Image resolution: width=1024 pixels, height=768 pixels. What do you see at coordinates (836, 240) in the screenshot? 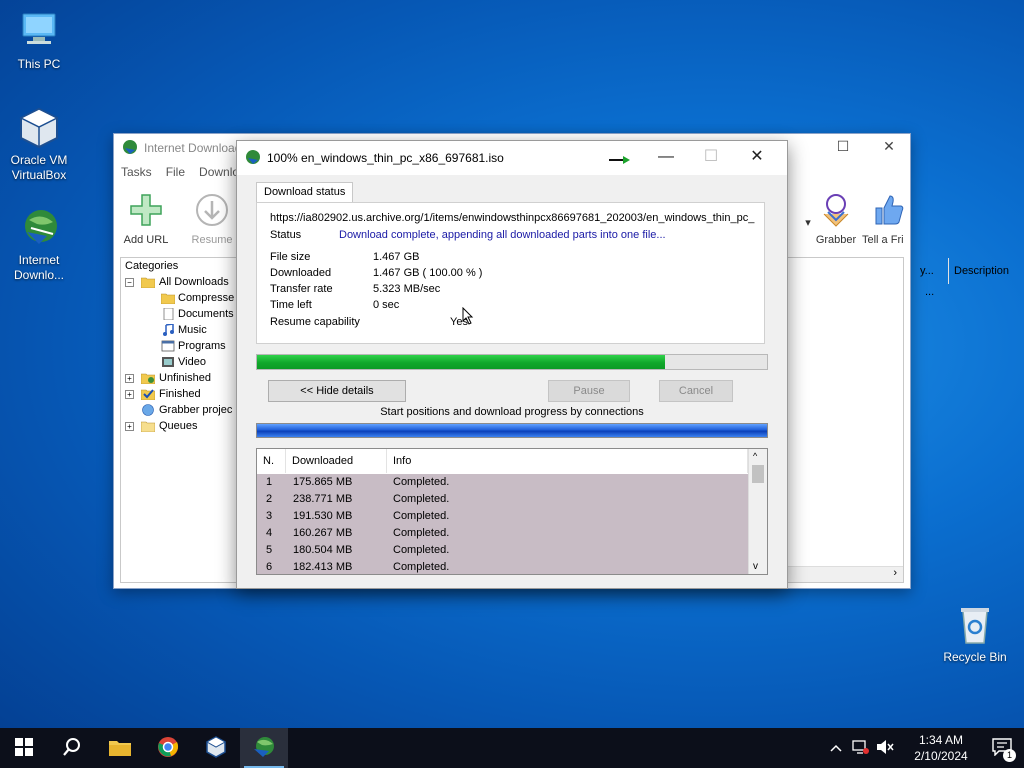
I see `grabber-label: Grabber` at bounding box center [836, 240].